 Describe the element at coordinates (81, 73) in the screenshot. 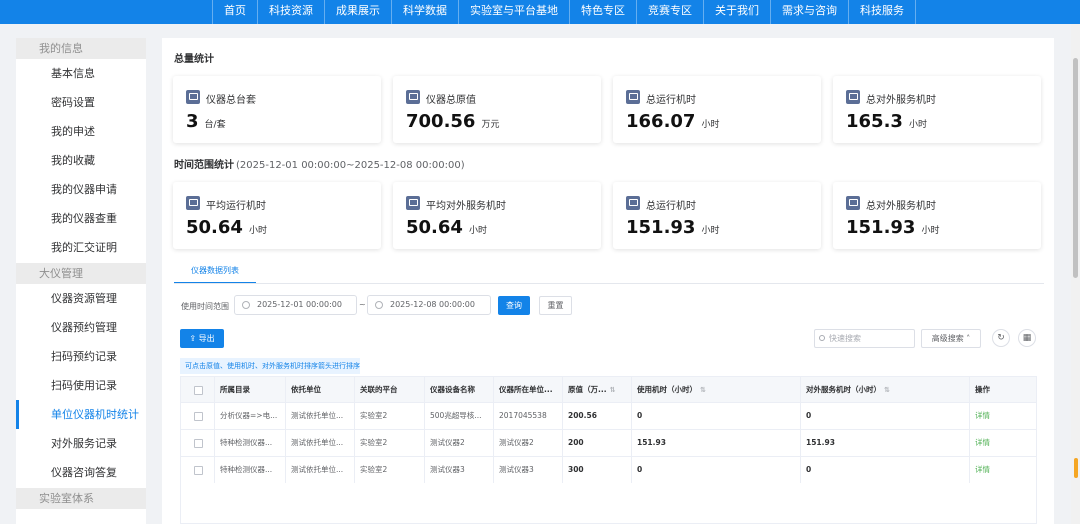

I see `sidebar-item: 基本信息` at that location.